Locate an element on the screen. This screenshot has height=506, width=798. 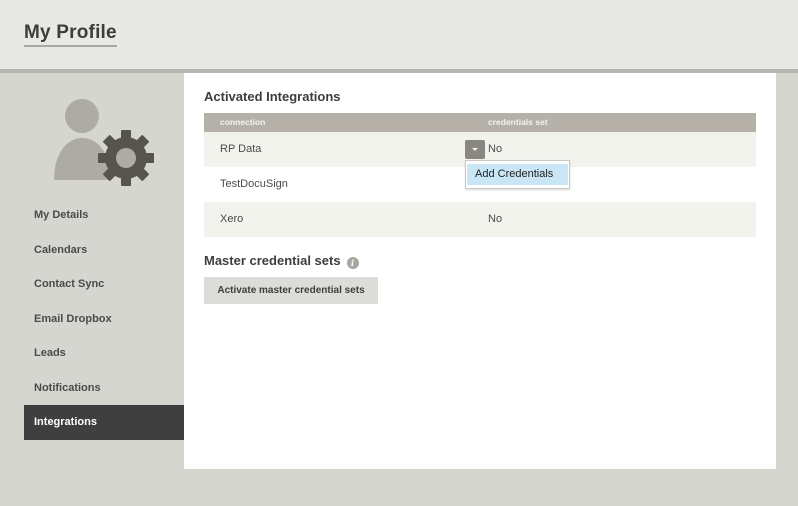
sidebar-item-notifications: Notifications is located at coordinates (104, 388).